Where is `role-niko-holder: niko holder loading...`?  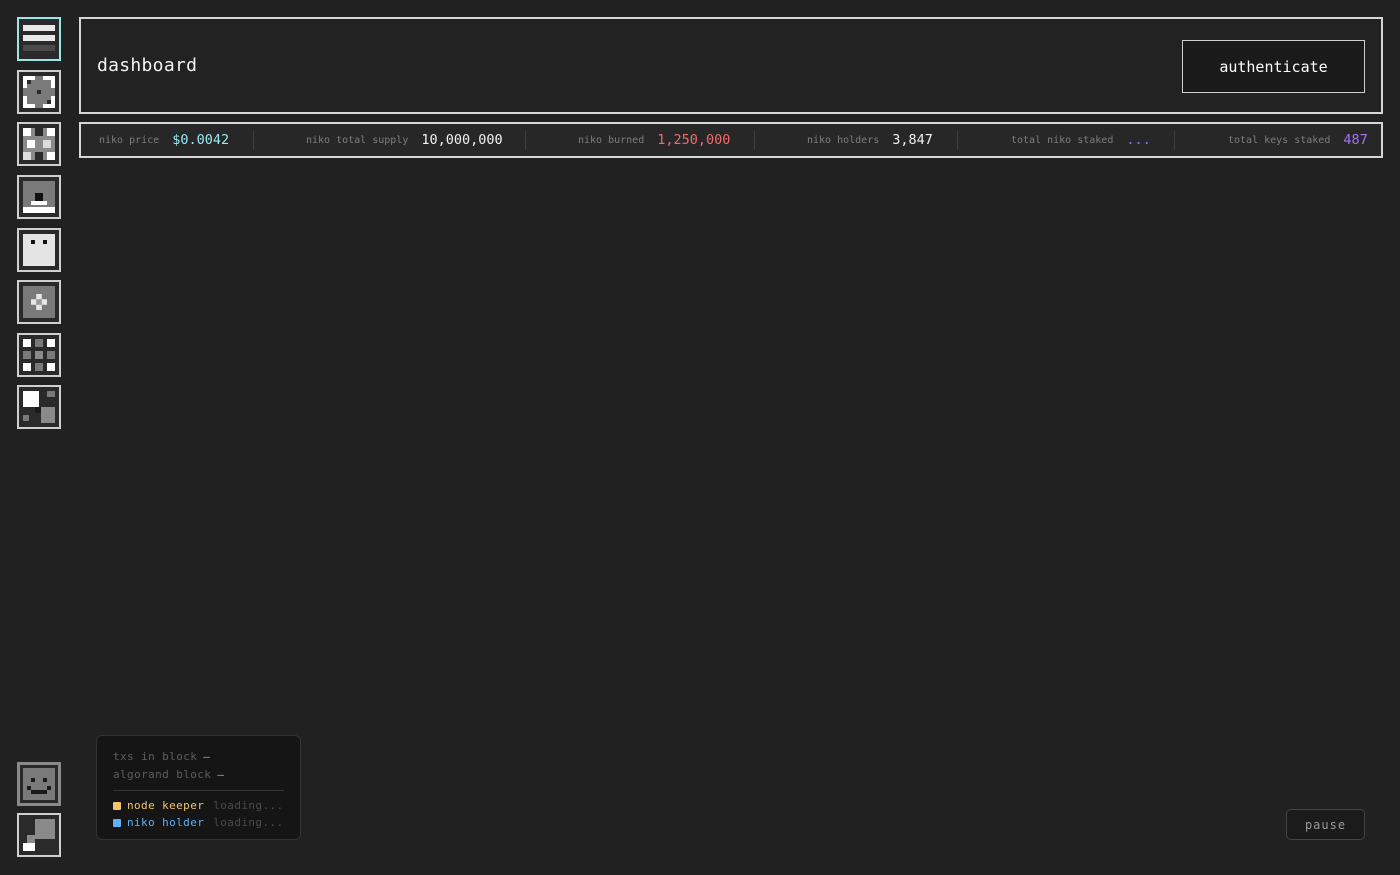
role-niko-holder: niko holder loading... is located at coordinates (198, 822).